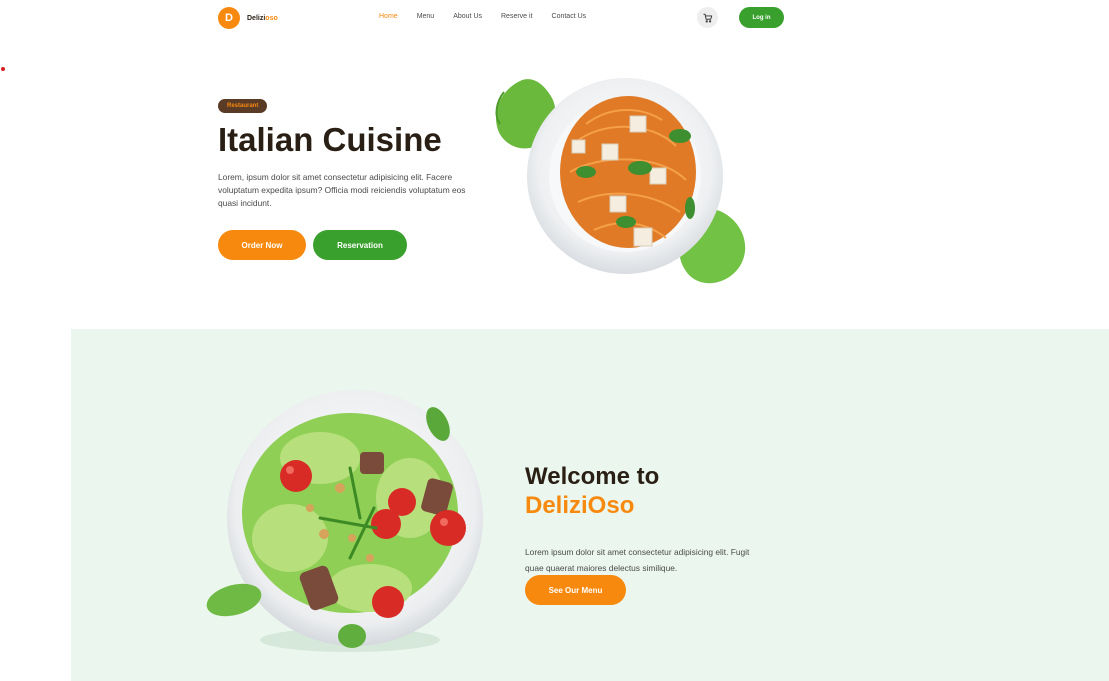 This screenshot has height=681, width=1109. I want to click on logo-badge: D, so click(229, 18).